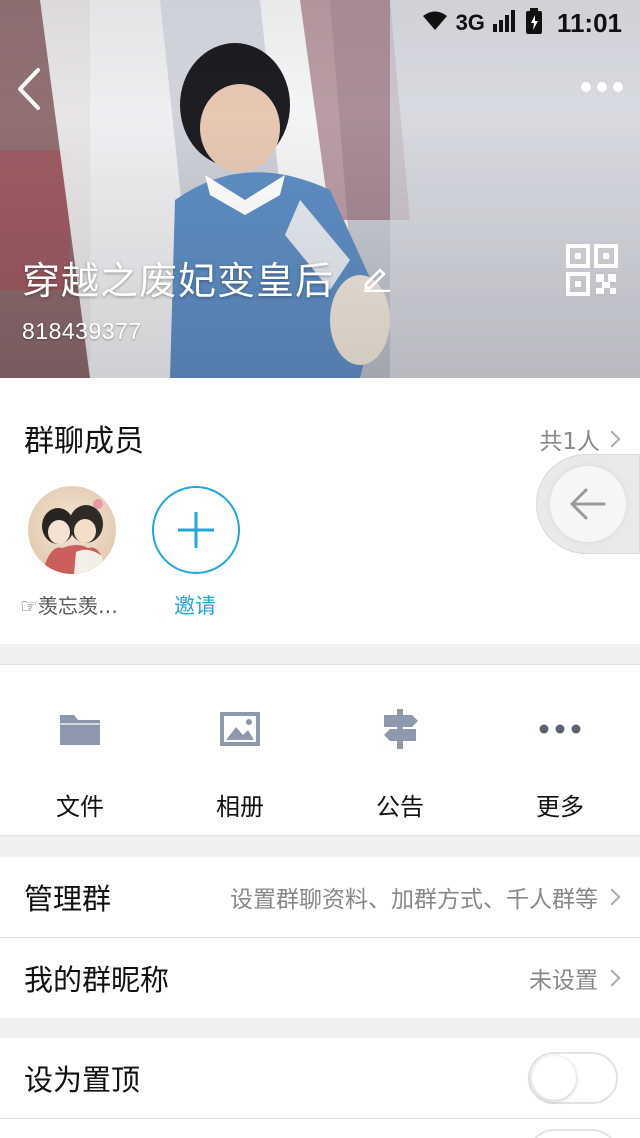 The image size is (640, 1138). I want to click on action-album: 相册, so click(240, 751).